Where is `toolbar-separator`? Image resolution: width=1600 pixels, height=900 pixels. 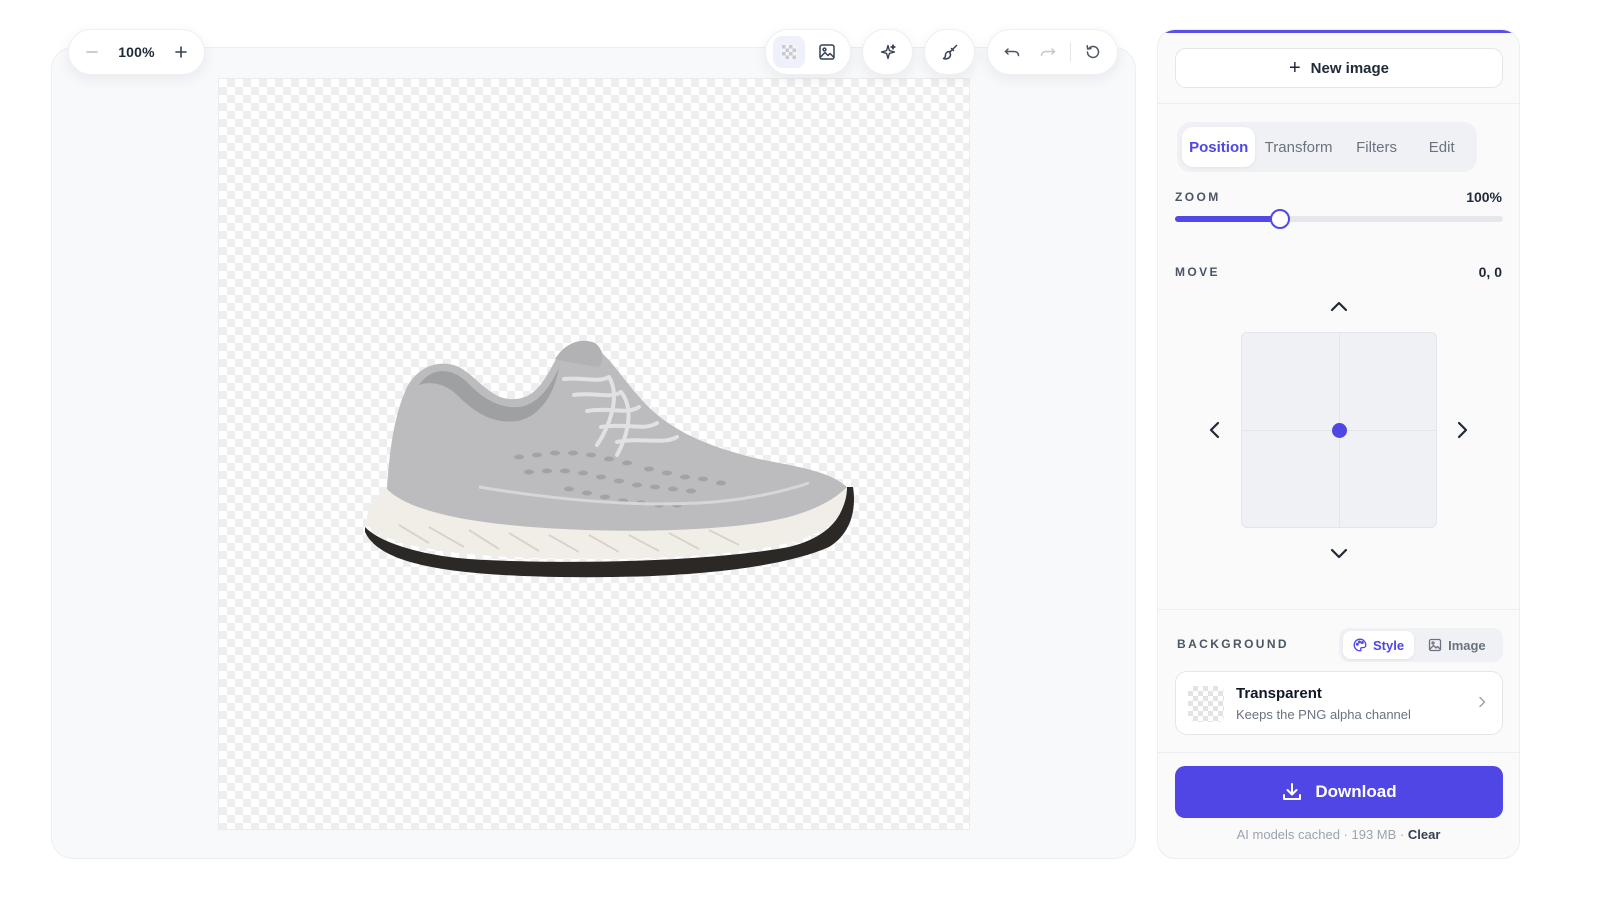
toolbar-separator is located at coordinates (1070, 52).